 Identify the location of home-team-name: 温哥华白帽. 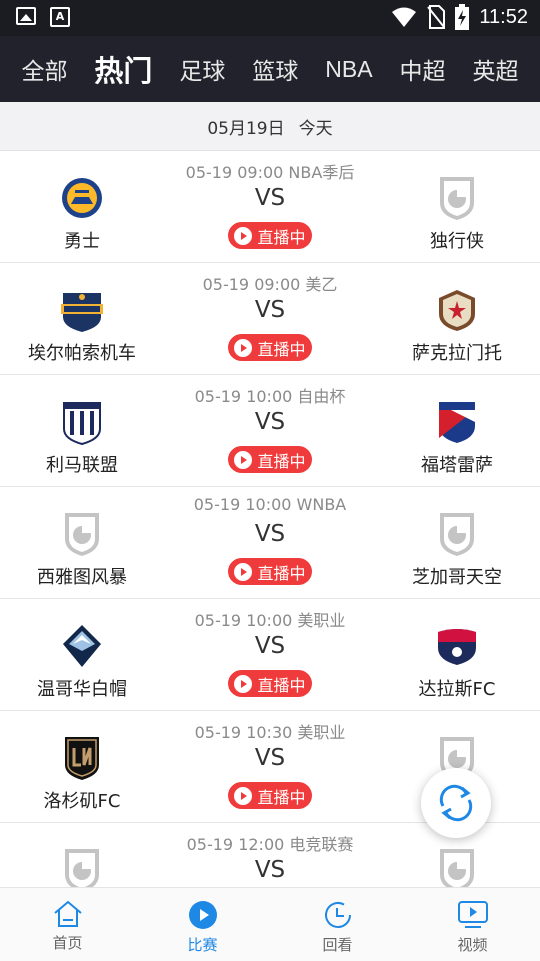
(82, 689).